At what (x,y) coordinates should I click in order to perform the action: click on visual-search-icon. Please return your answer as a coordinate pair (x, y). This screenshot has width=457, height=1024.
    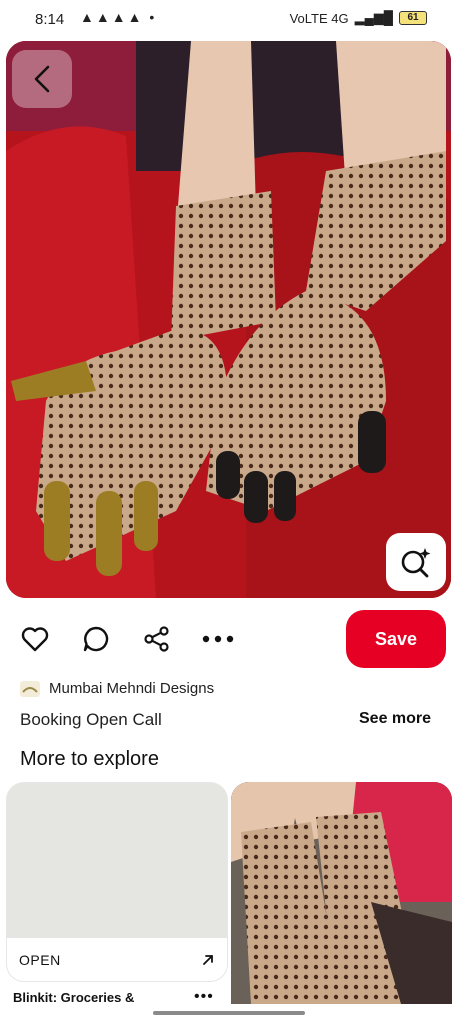
    Looking at the image, I should click on (416, 563).